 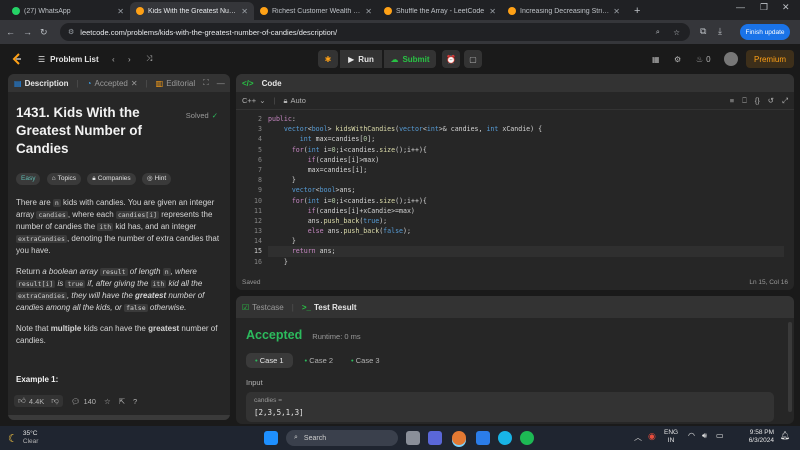 I want to click on bookmark-icon: ⎕, so click(x=744, y=101).